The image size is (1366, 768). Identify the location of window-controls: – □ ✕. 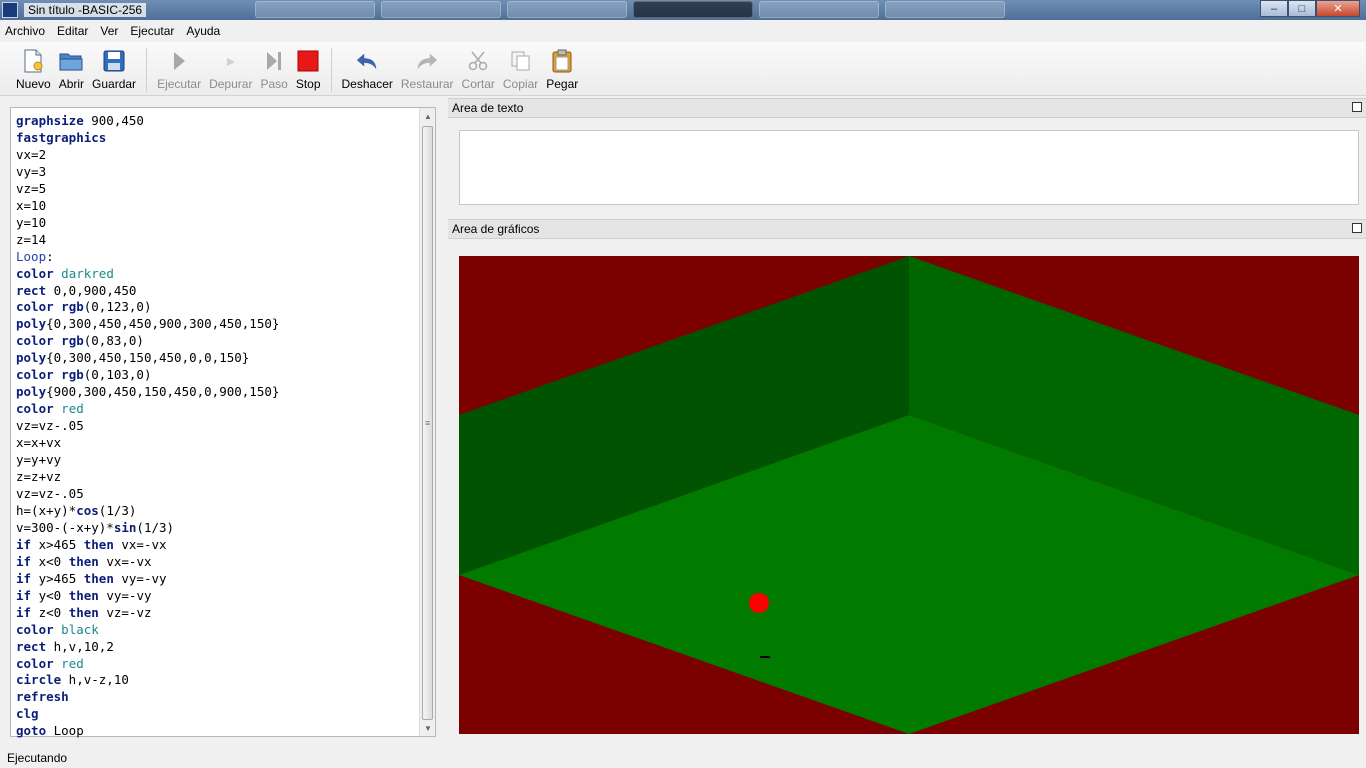
(1310, 8).